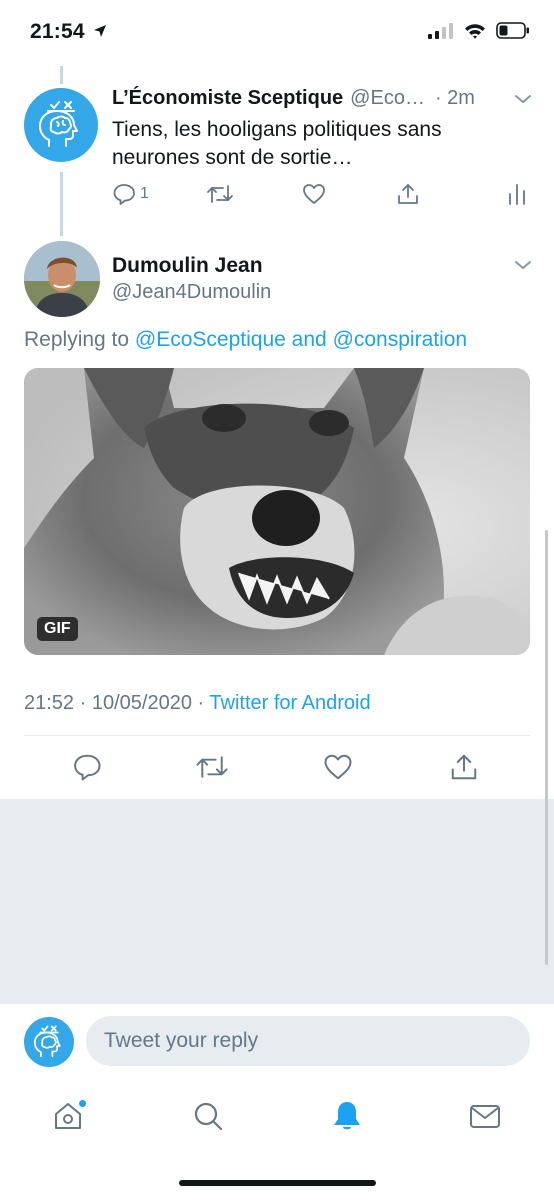 The height and width of the screenshot is (1200, 554). I want to click on author-name: L’Économiste Sceptique, so click(227, 98).